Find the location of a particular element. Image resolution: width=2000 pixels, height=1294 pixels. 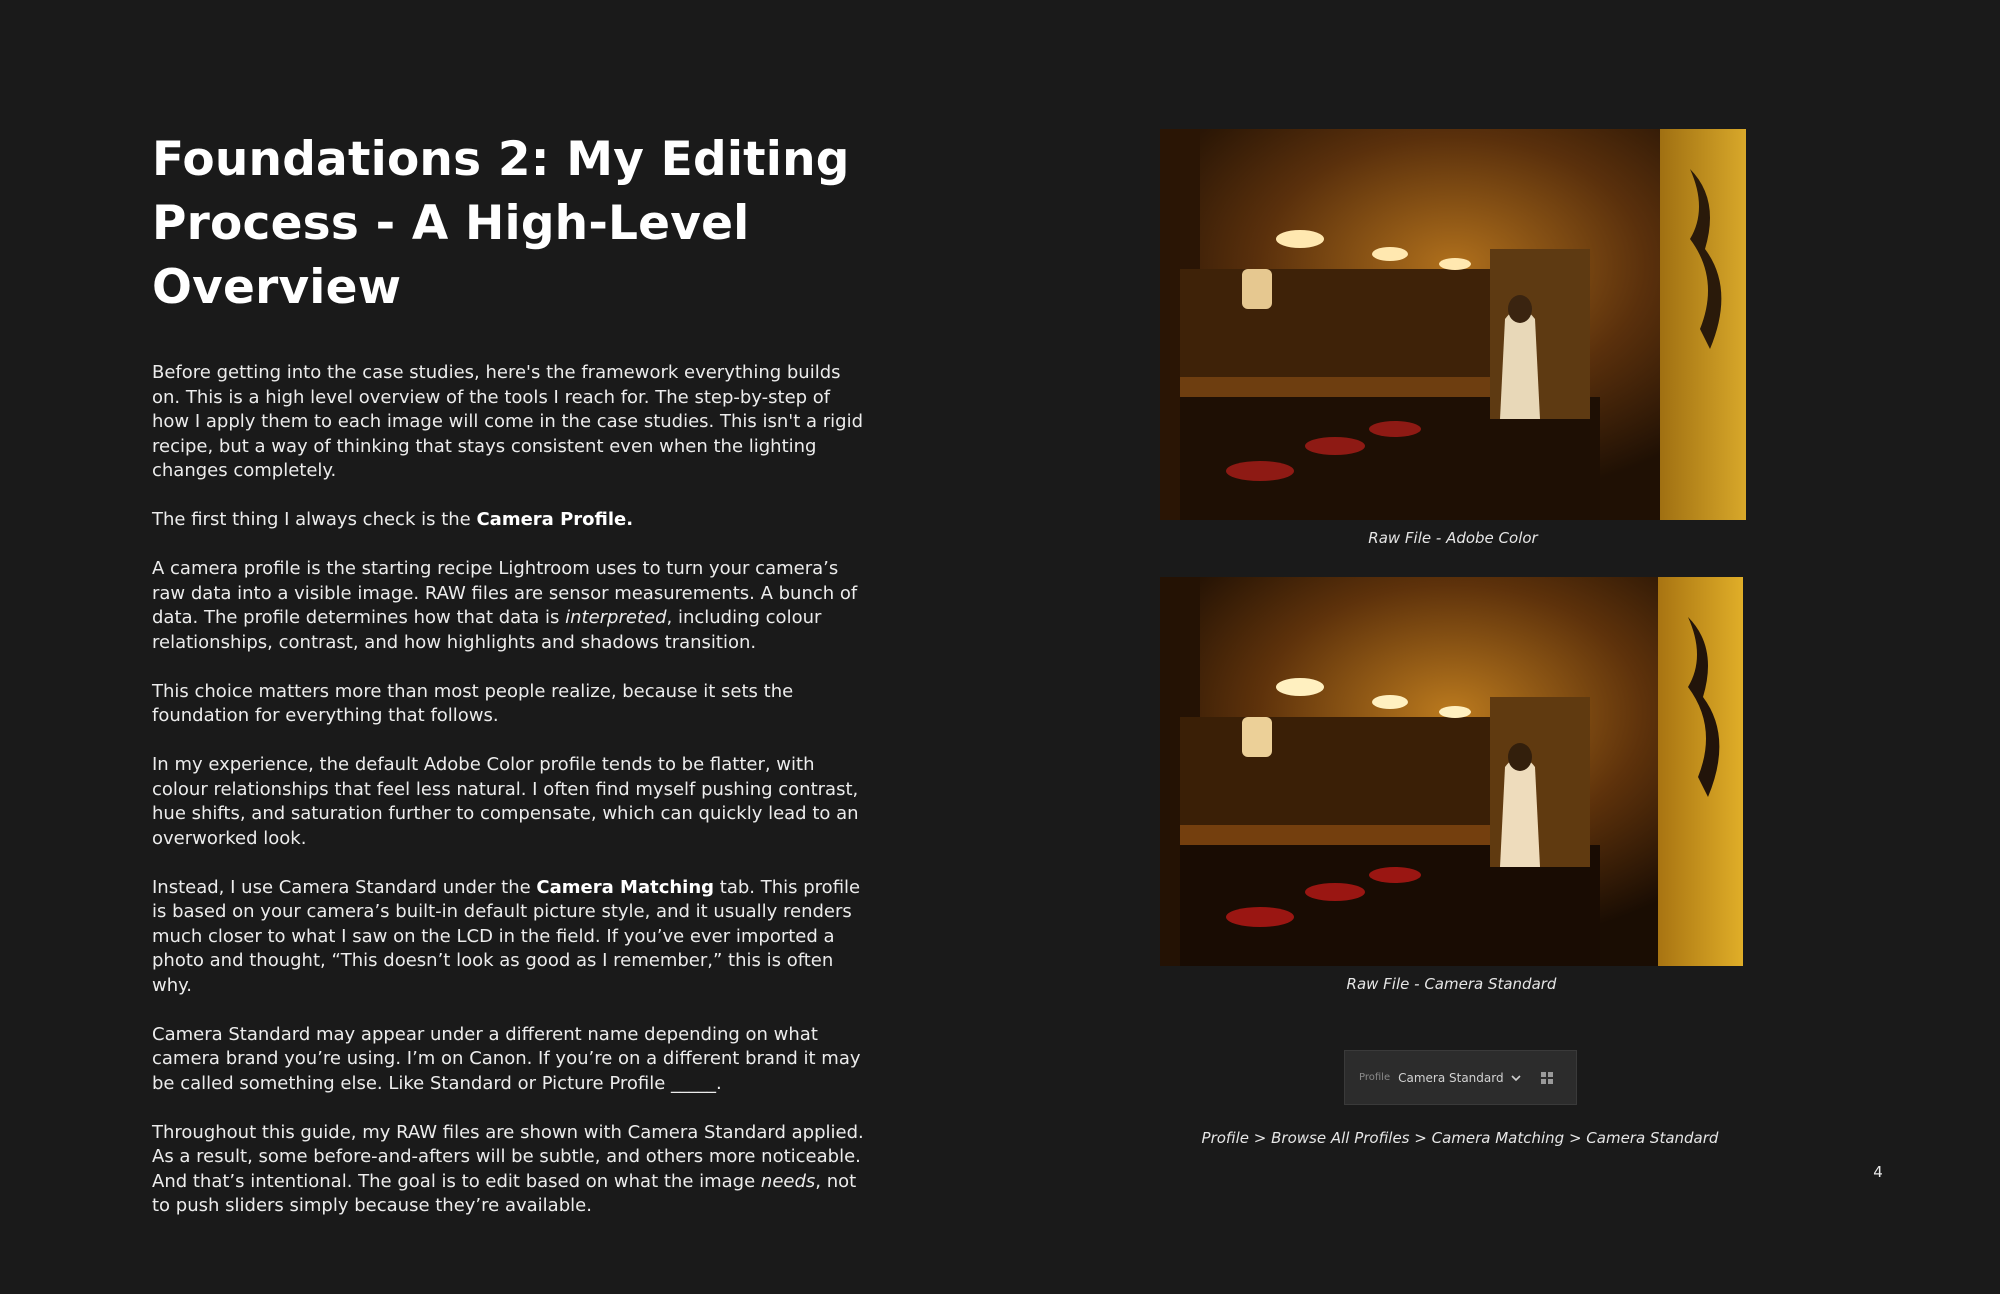

profile-selector-screenshot: Profile Camera Standard is located at coordinates (1460, 1077).